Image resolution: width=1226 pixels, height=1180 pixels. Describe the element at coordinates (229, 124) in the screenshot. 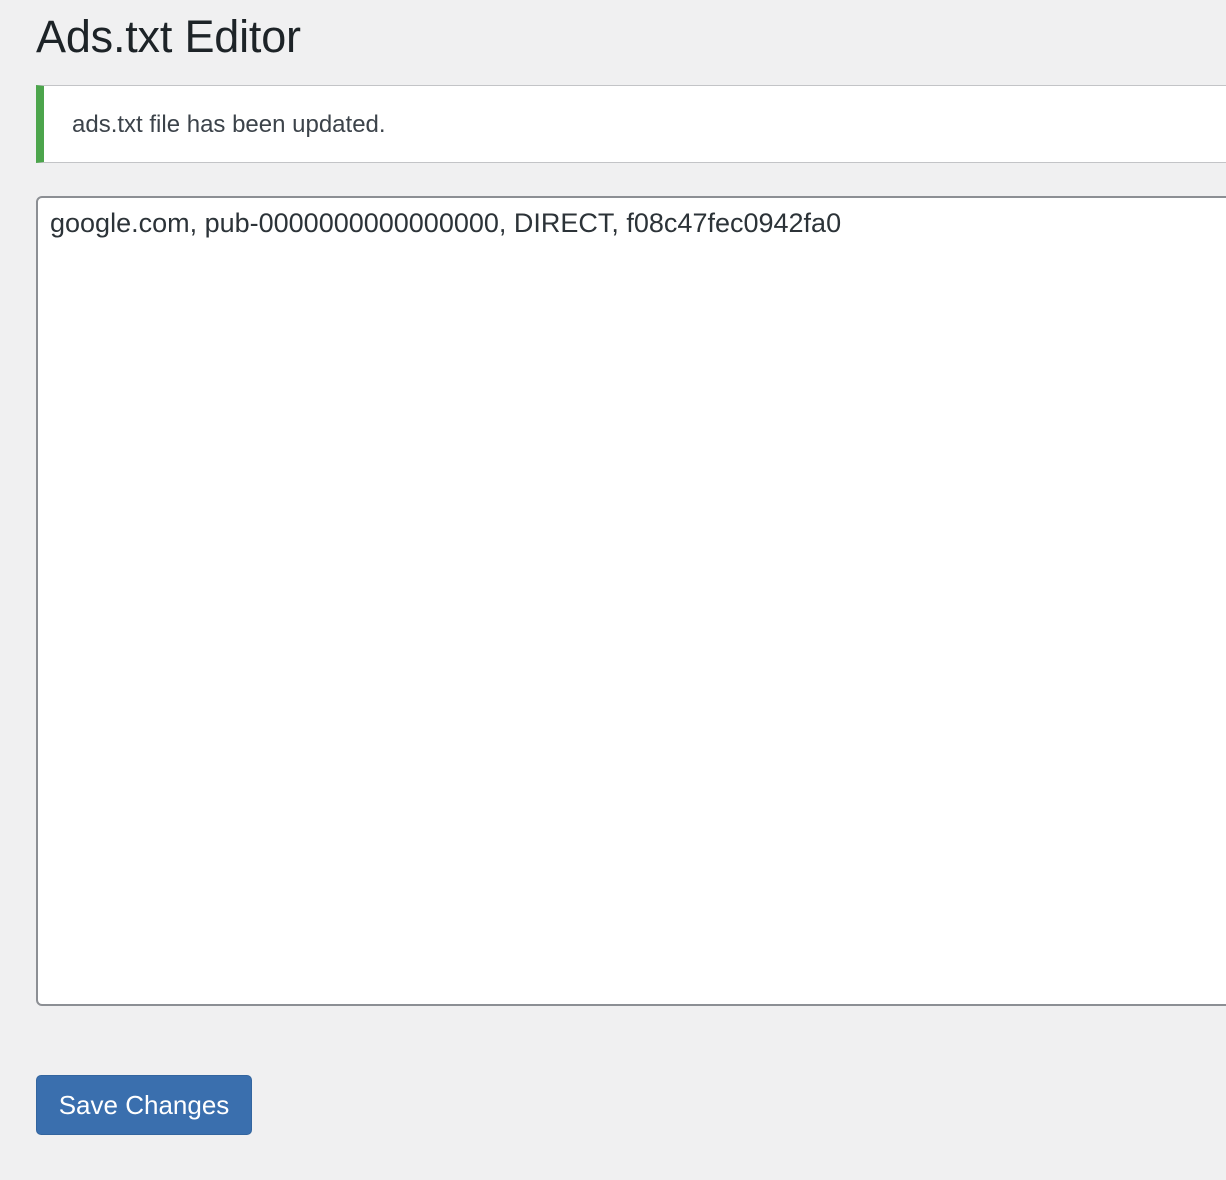

I see `notice-message: ads.txt file has been updated.` at that location.